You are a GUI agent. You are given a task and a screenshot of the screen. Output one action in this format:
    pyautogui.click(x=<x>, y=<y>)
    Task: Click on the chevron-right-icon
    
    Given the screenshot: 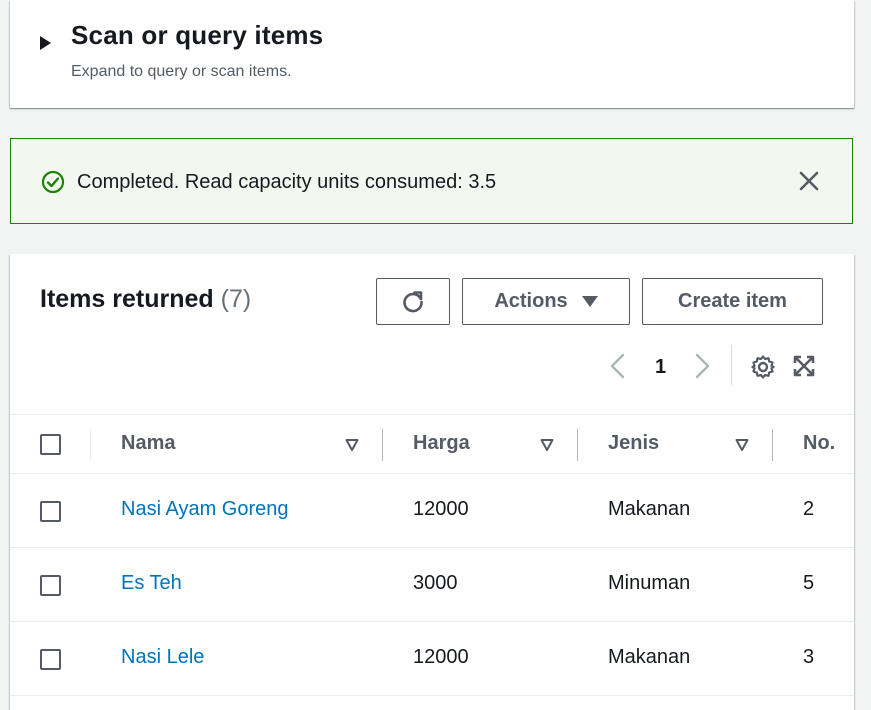 What is the action you would take?
    pyautogui.click(x=702, y=366)
    